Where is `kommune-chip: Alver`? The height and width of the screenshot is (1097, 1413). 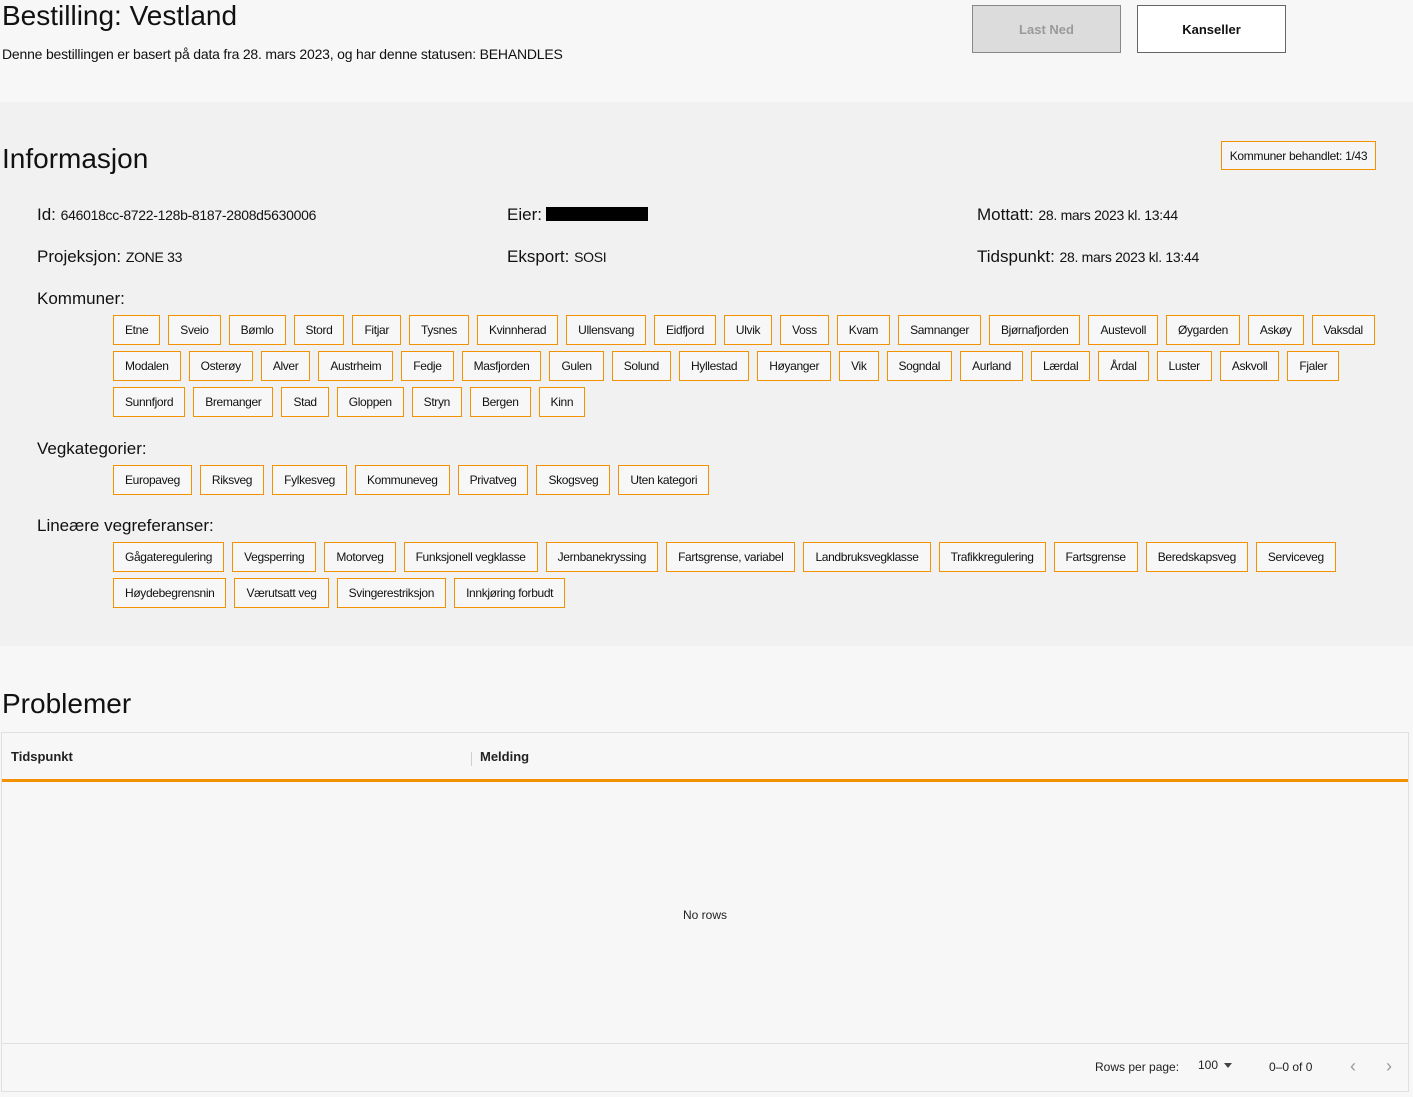
kommune-chip: Alver is located at coordinates (285, 366).